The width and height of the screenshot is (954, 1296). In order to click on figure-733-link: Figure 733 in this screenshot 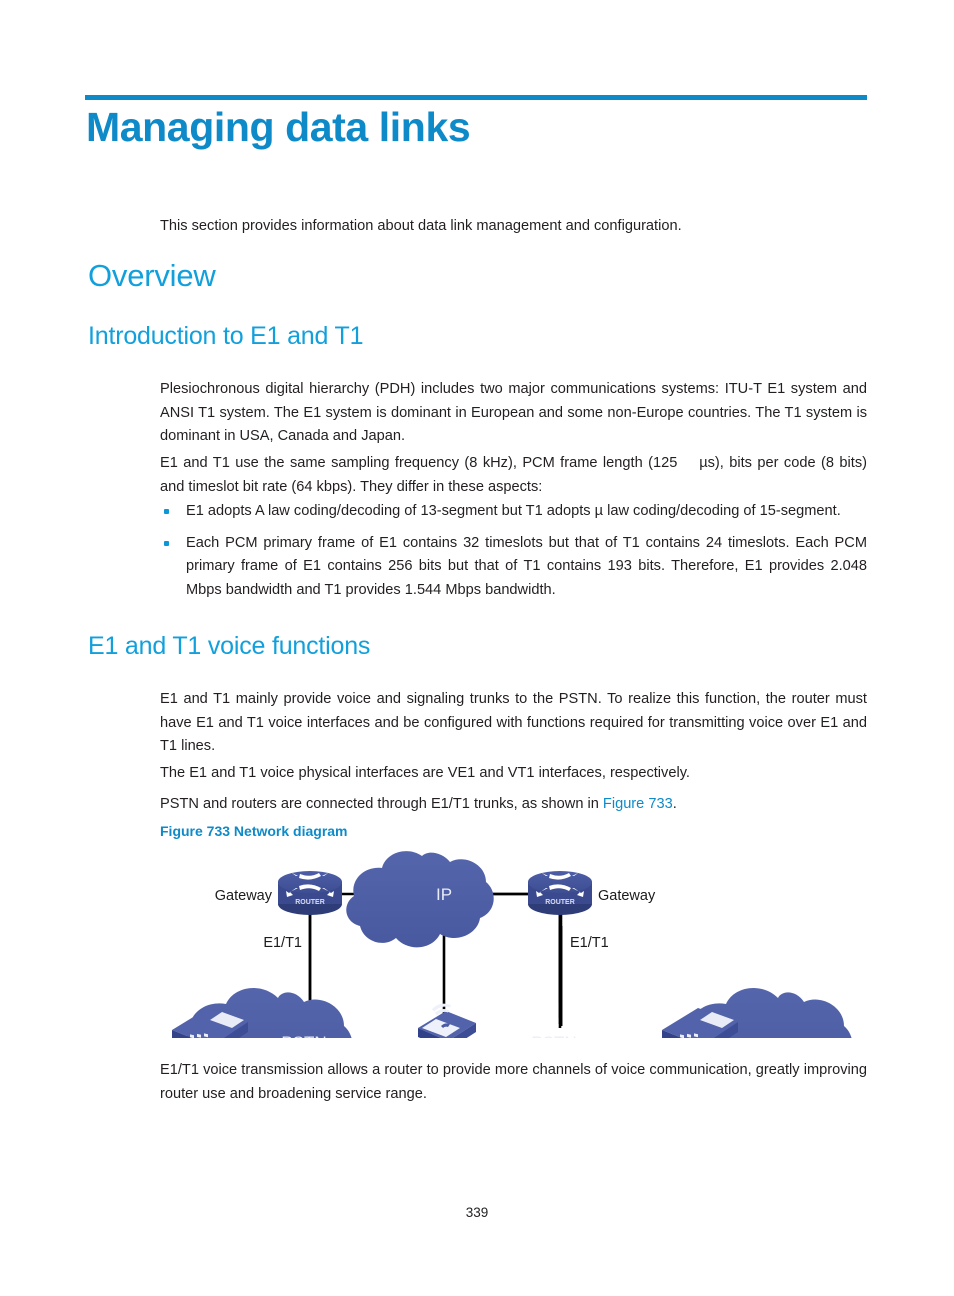, I will do `click(638, 804)`.